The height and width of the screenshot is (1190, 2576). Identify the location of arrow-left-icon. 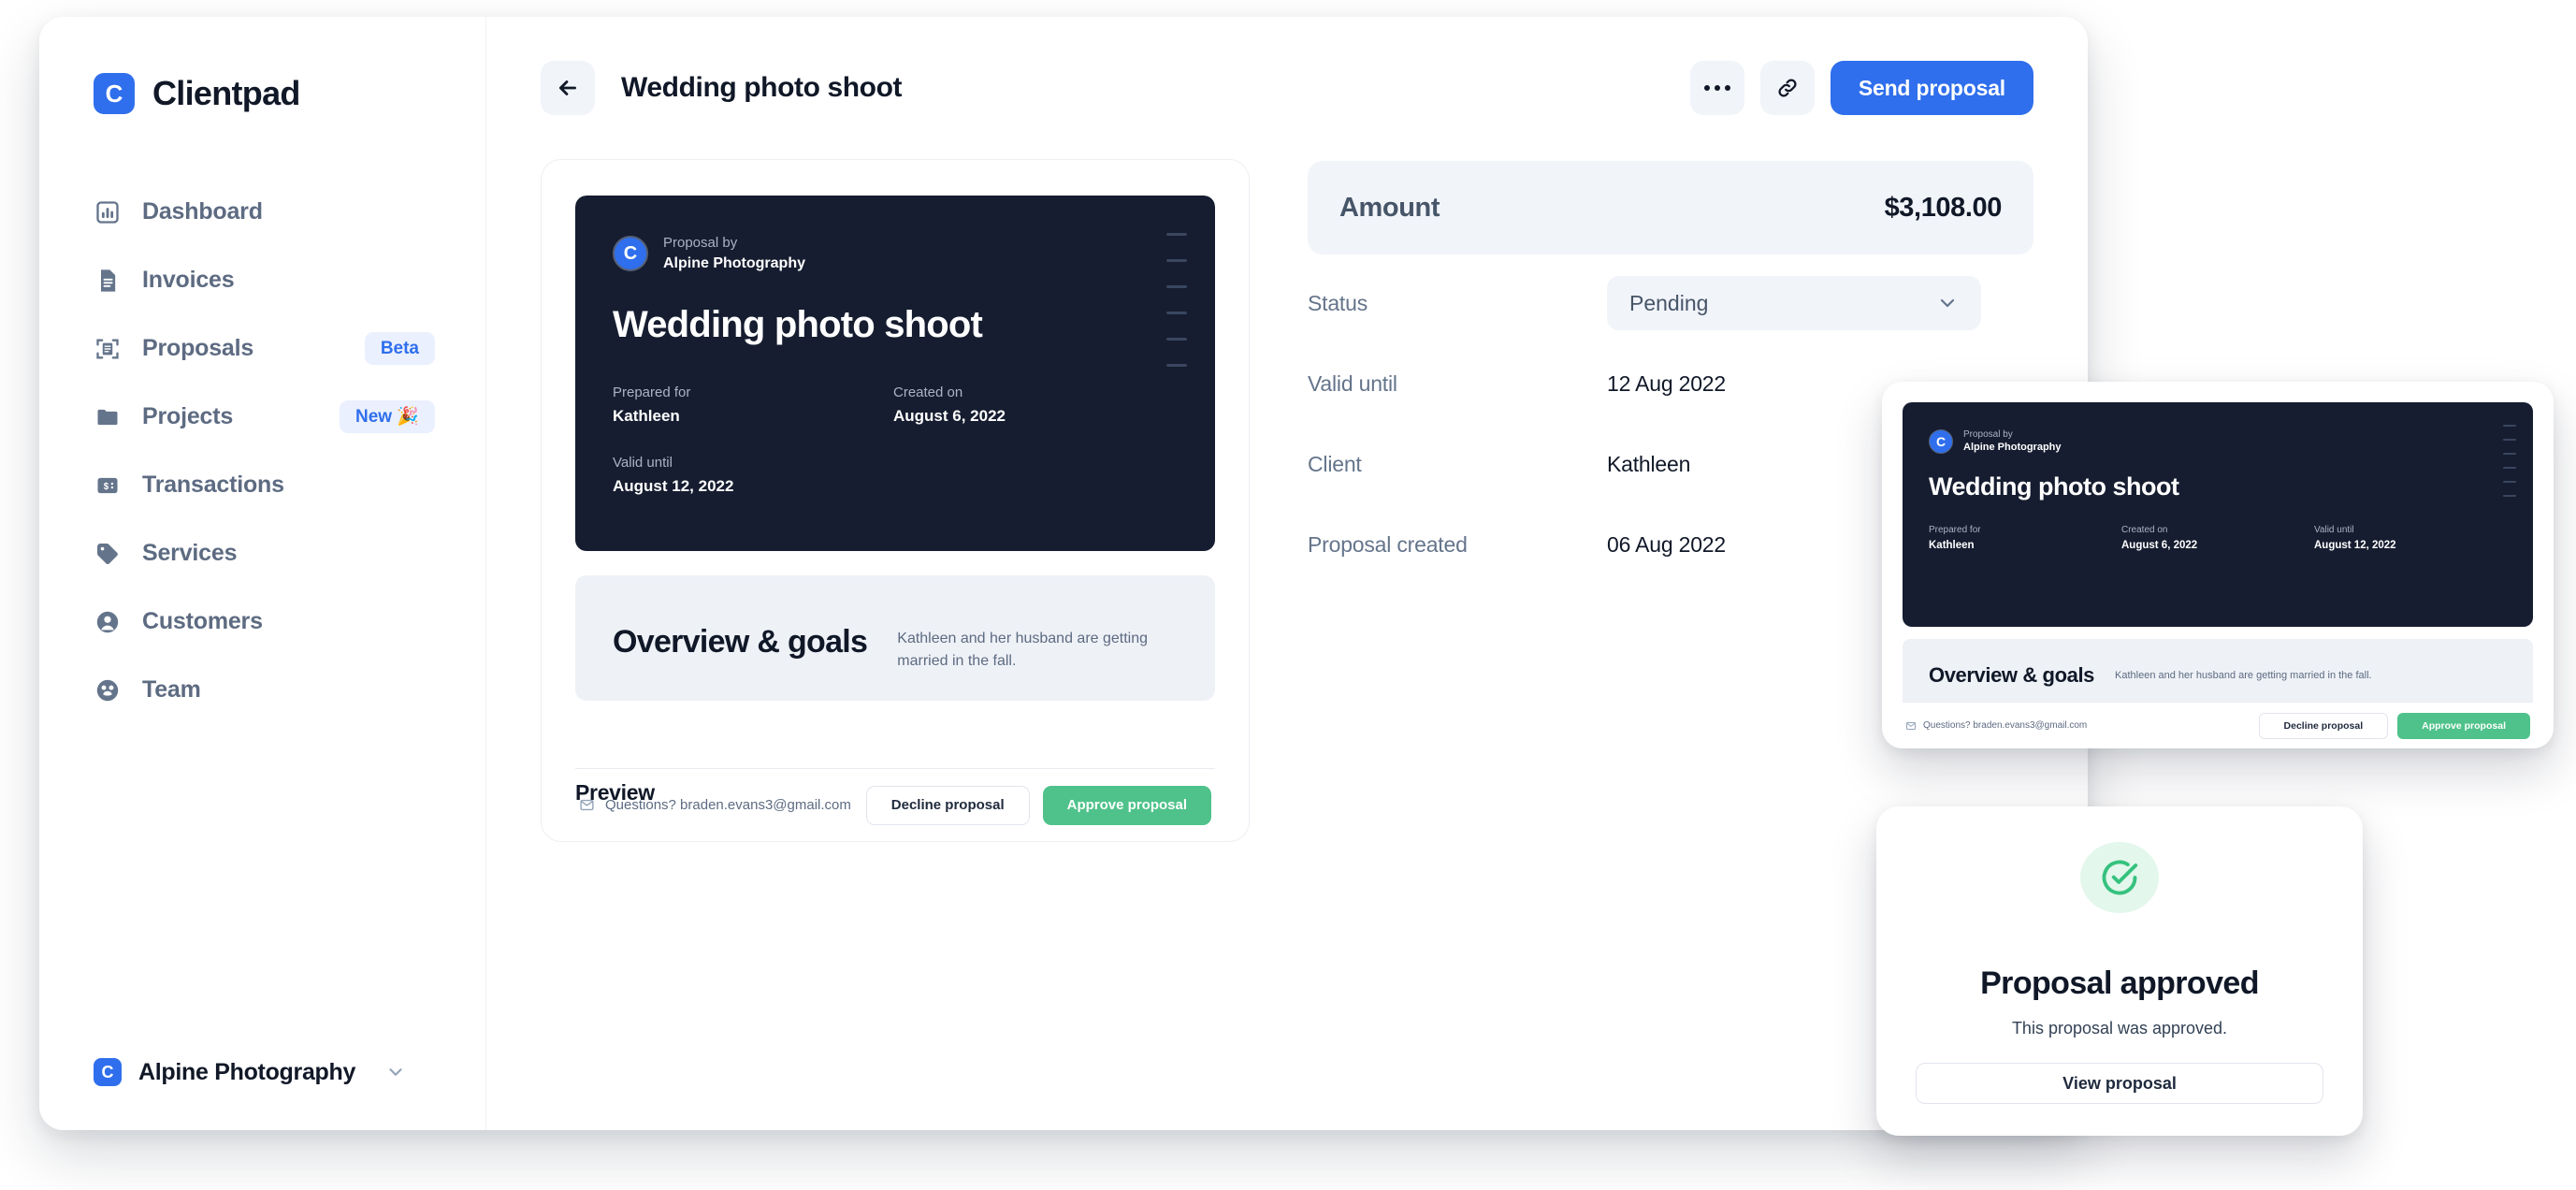
(567, 87).